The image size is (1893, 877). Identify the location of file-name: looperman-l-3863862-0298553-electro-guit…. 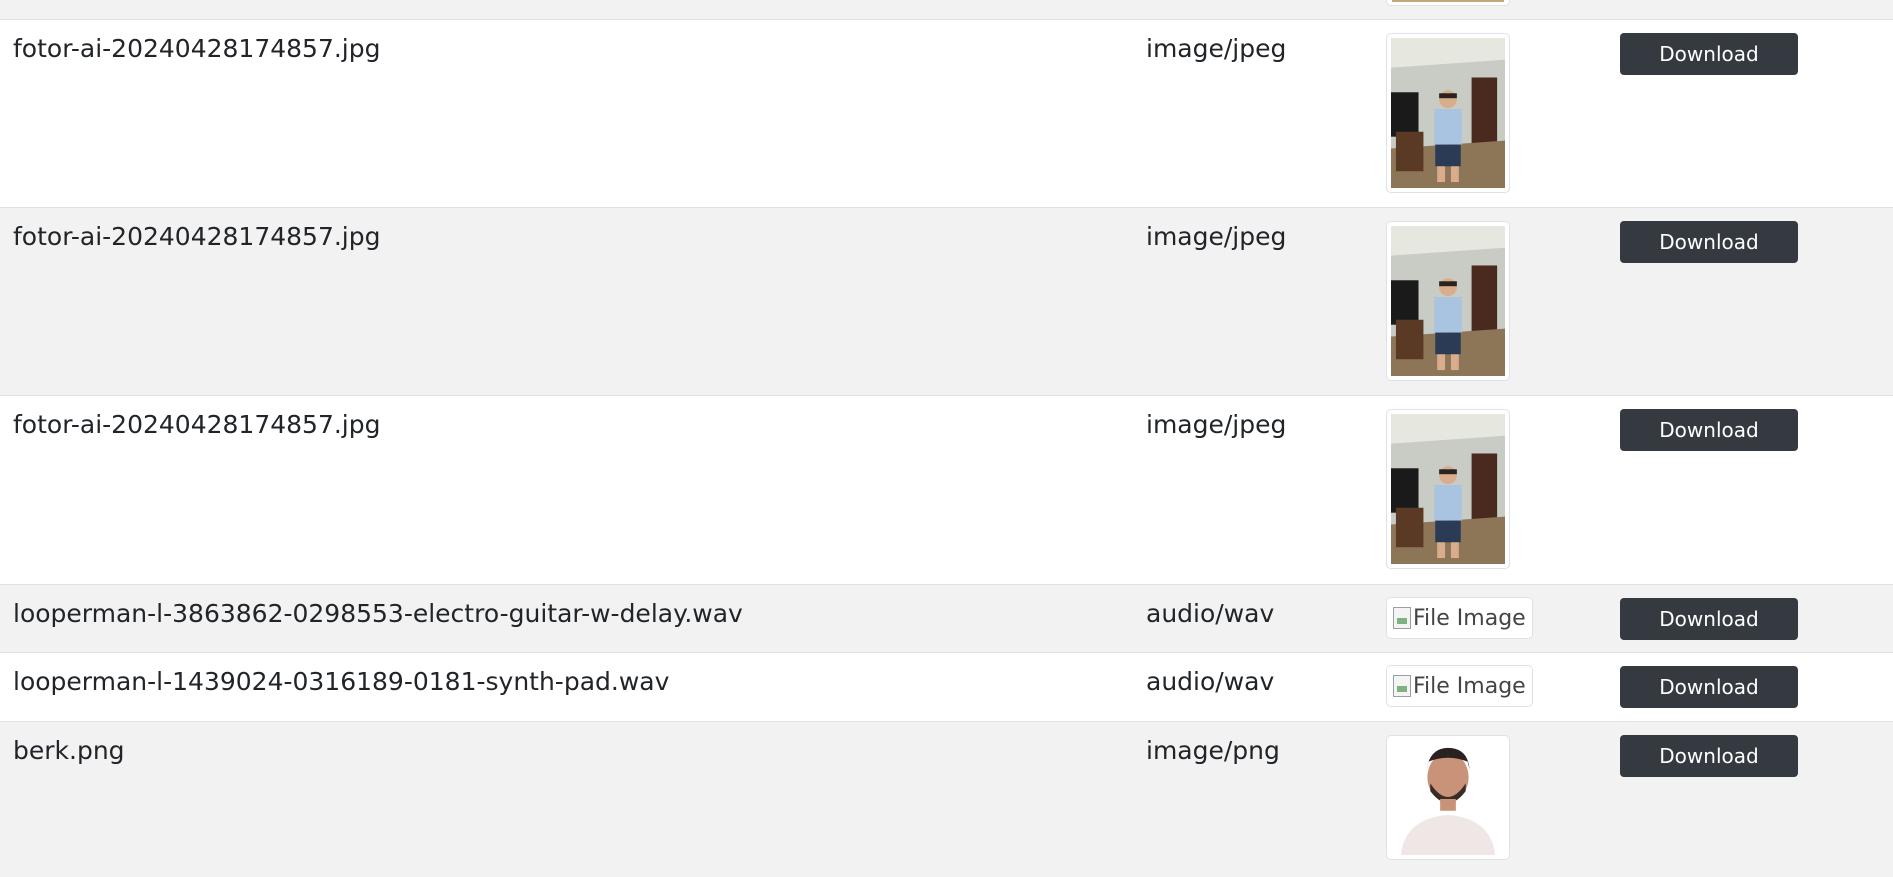
(378, 613).